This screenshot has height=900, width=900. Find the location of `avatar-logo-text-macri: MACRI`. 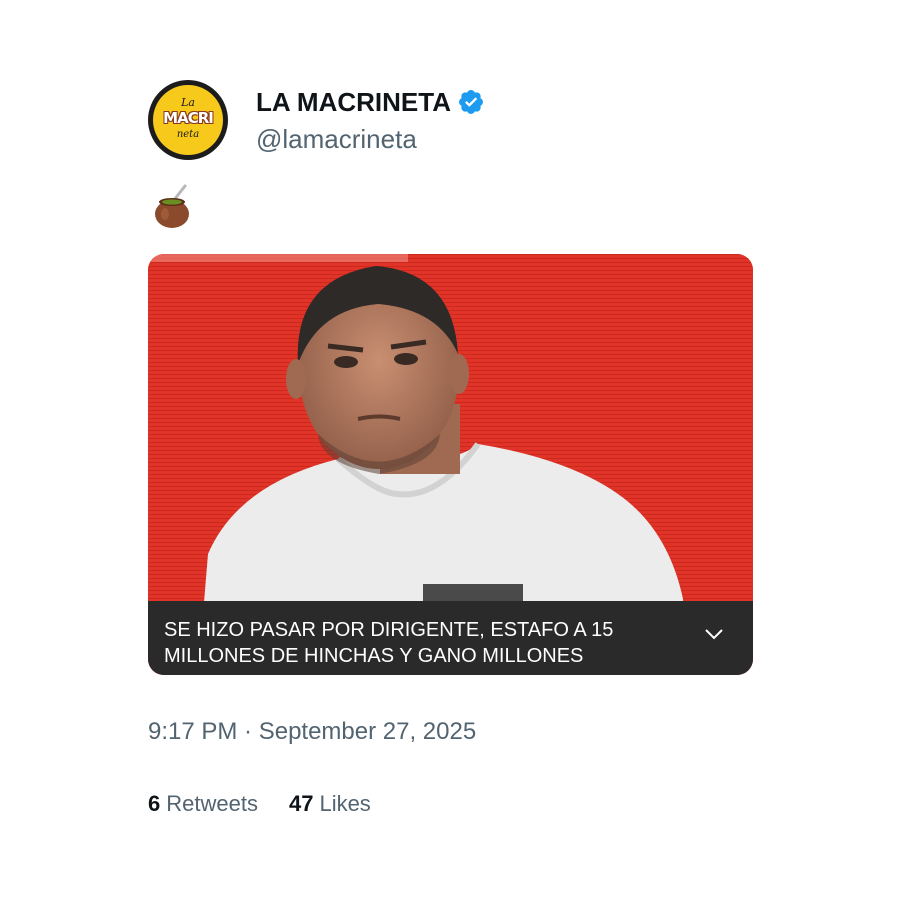

avatar-logo-text-macri: MACRI is located at coordinates (188, 118).